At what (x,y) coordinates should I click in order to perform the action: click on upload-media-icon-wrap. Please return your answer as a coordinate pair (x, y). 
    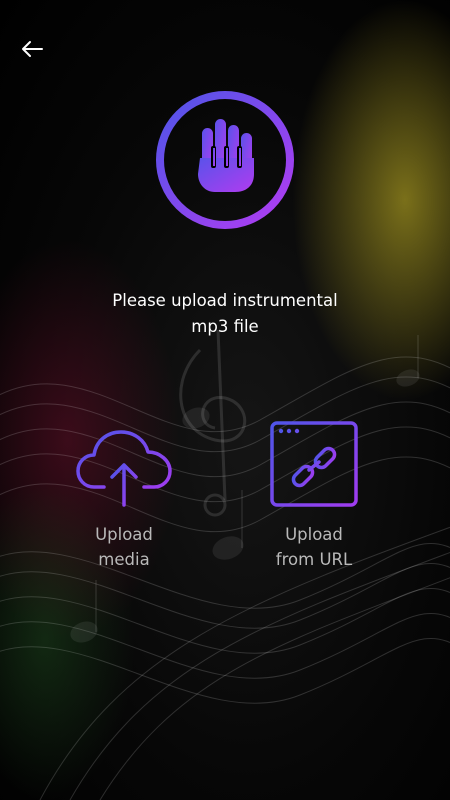
    Looking at the image, I should click on (124, 464).